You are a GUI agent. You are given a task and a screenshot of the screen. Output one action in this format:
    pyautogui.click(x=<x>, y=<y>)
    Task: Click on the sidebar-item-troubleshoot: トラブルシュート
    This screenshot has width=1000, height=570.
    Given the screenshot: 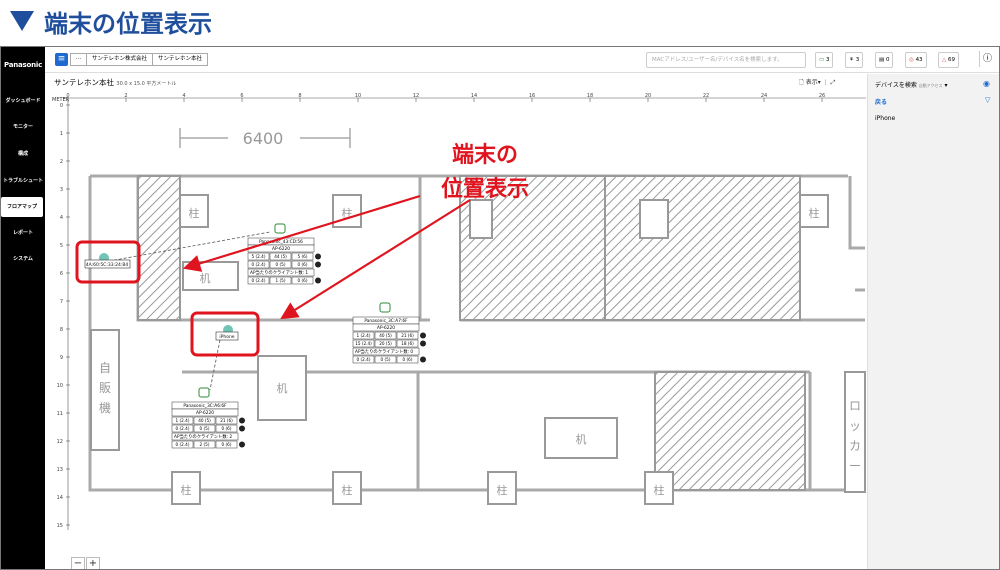 What is the action you would take?
    pyautogui.click(x=23, y=181)
    